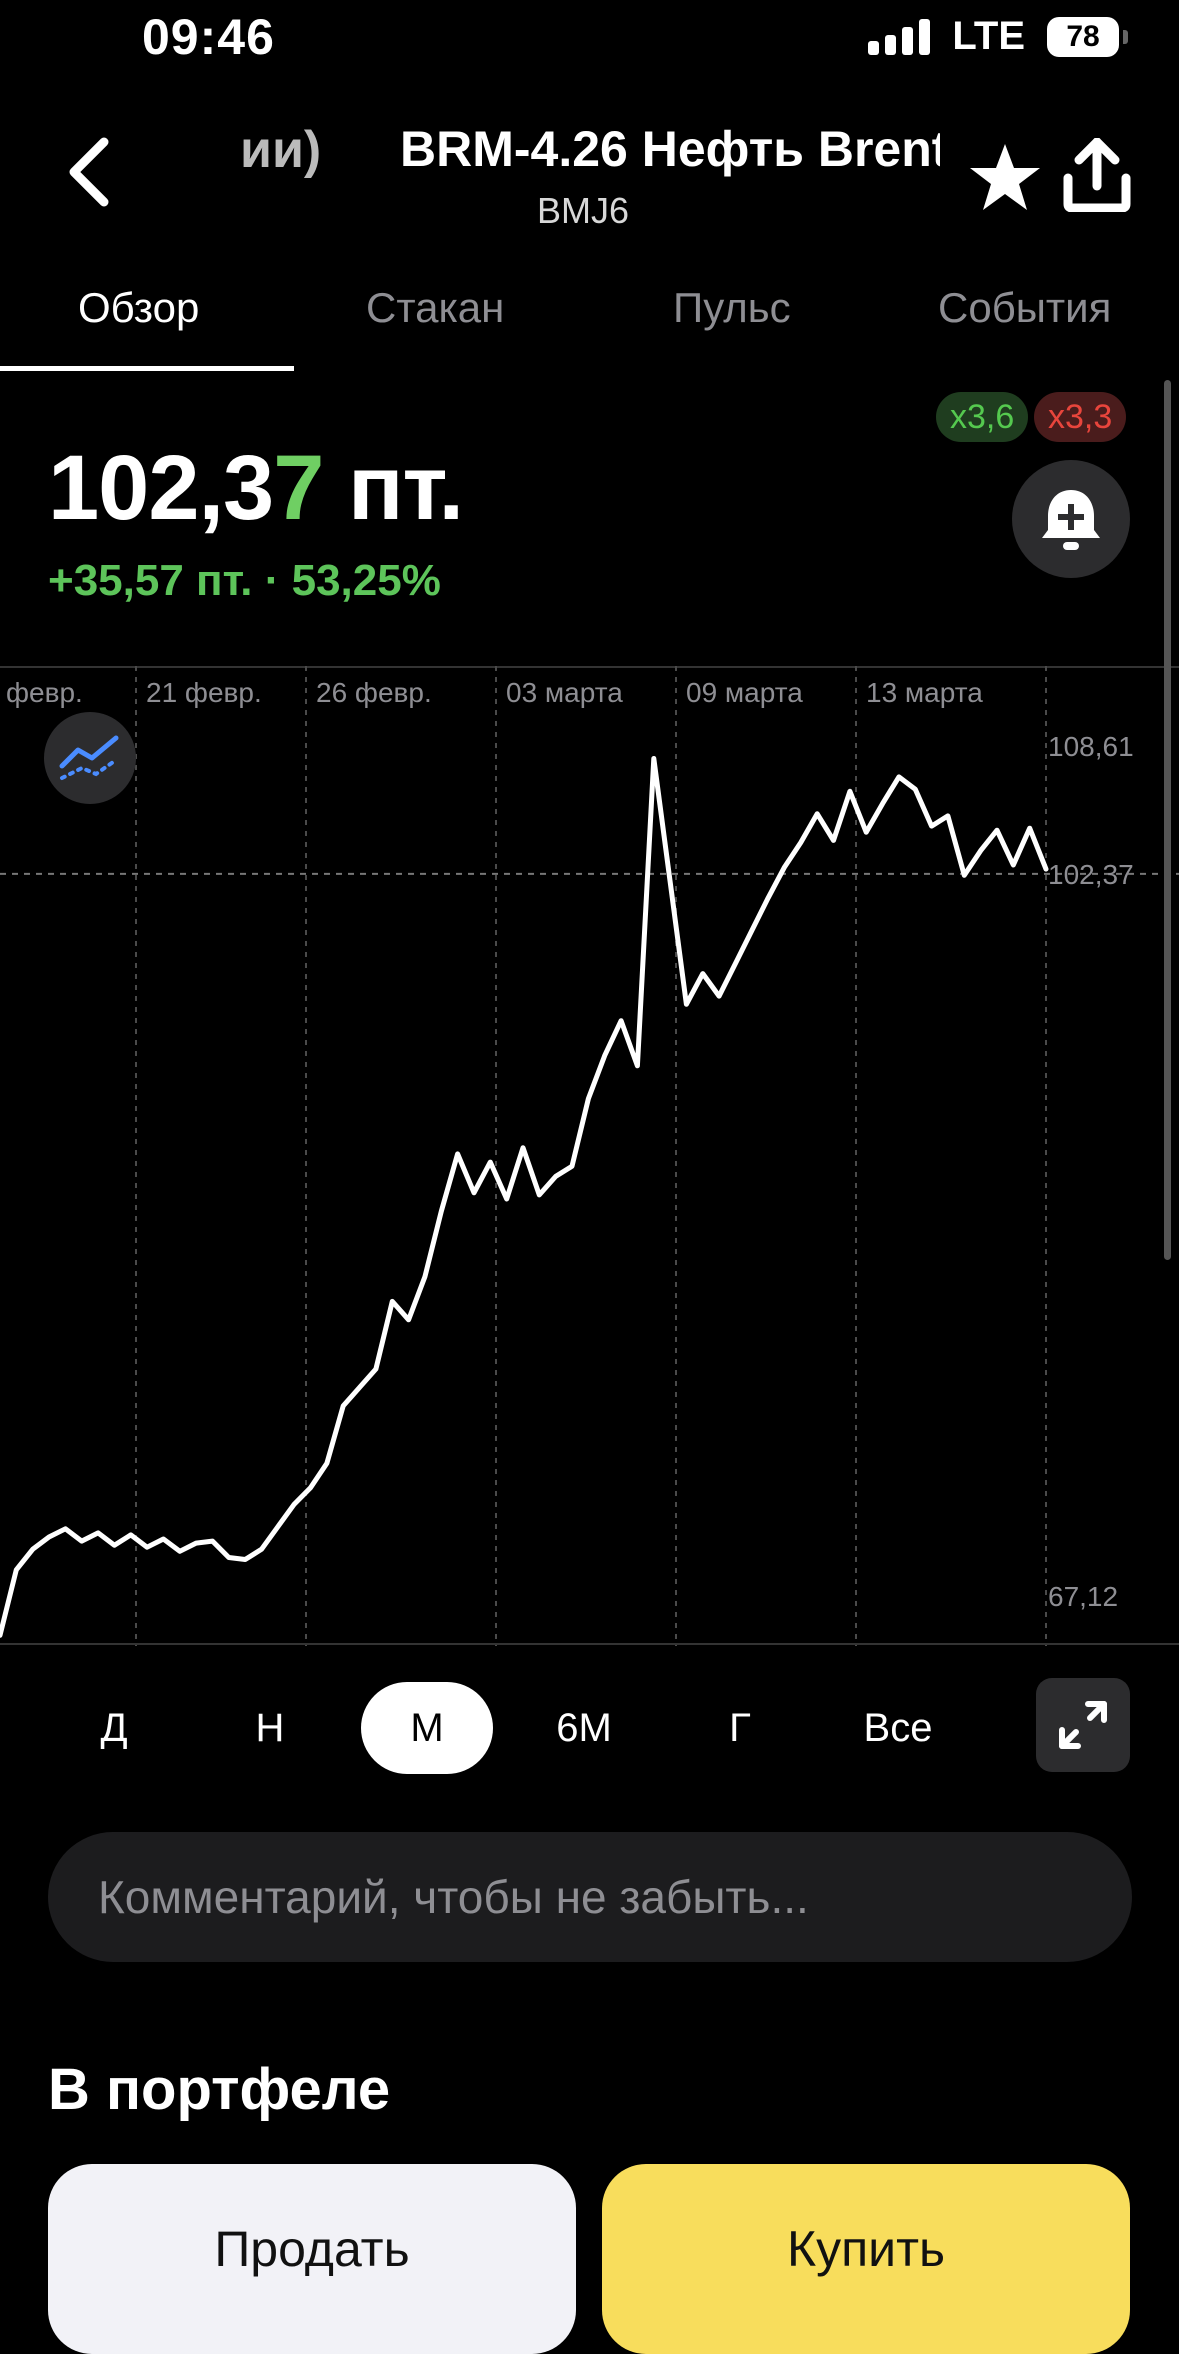 This screenshot has width=1179, height=2354. What do you see at coordinates (147, 368) in the screenshot?
I see `tab-active-indicator` at bounding box center [147, 368].